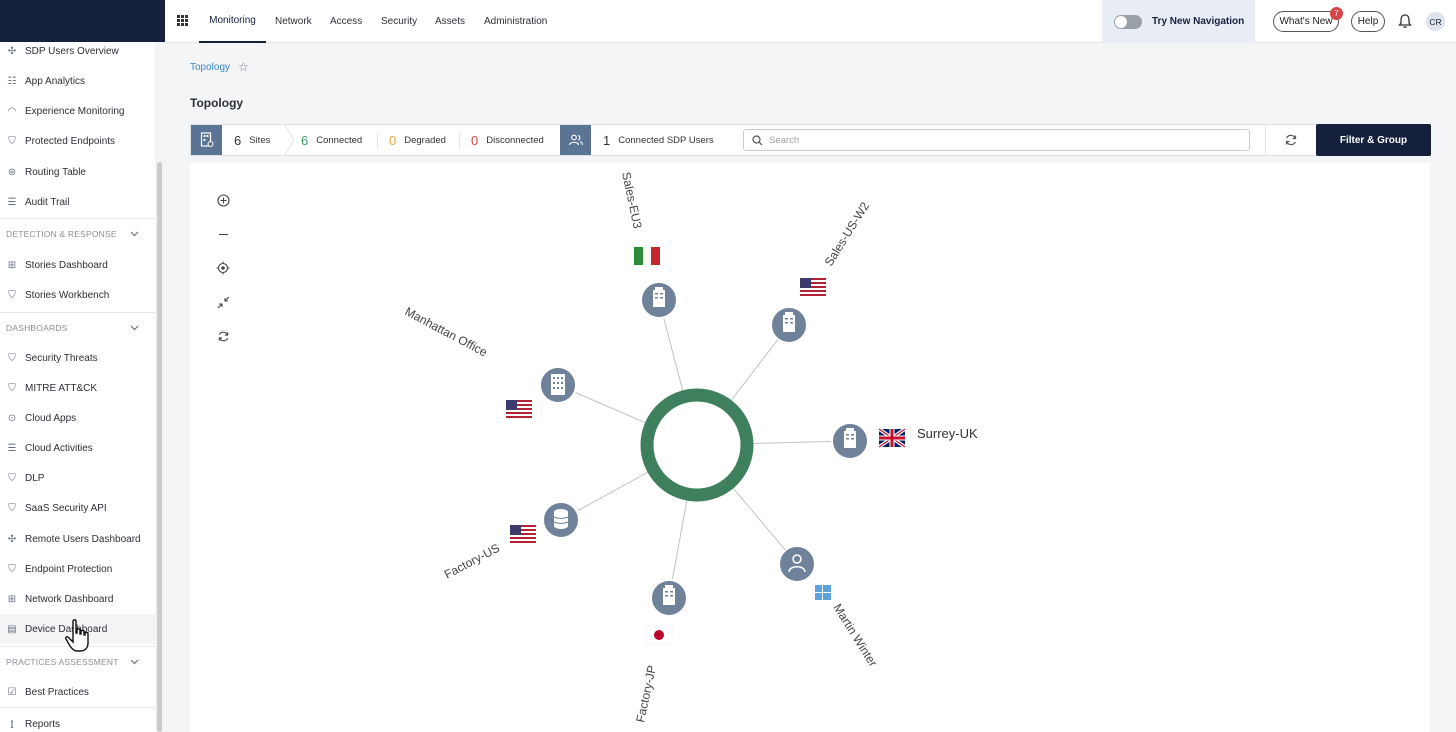 The width and height of the screenshot is (1456, 732). I want to click on breadcrumb: Topology ☆, so click(219, 67).